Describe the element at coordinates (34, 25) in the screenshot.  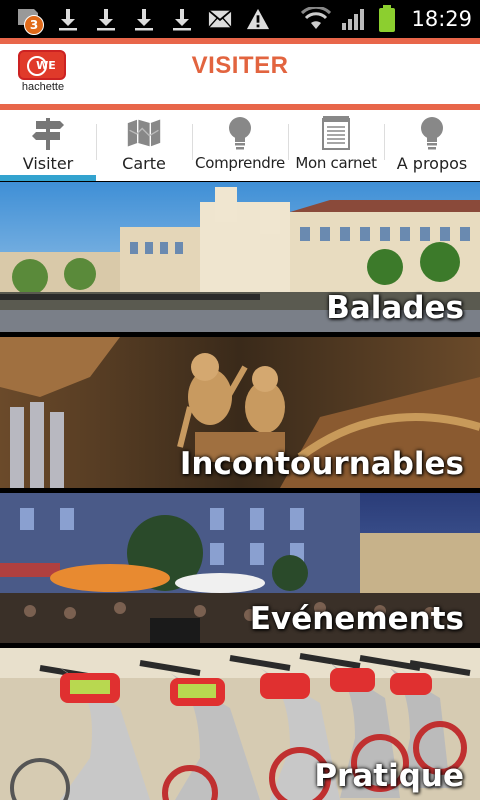
I see `notification-count: 3` at that location.